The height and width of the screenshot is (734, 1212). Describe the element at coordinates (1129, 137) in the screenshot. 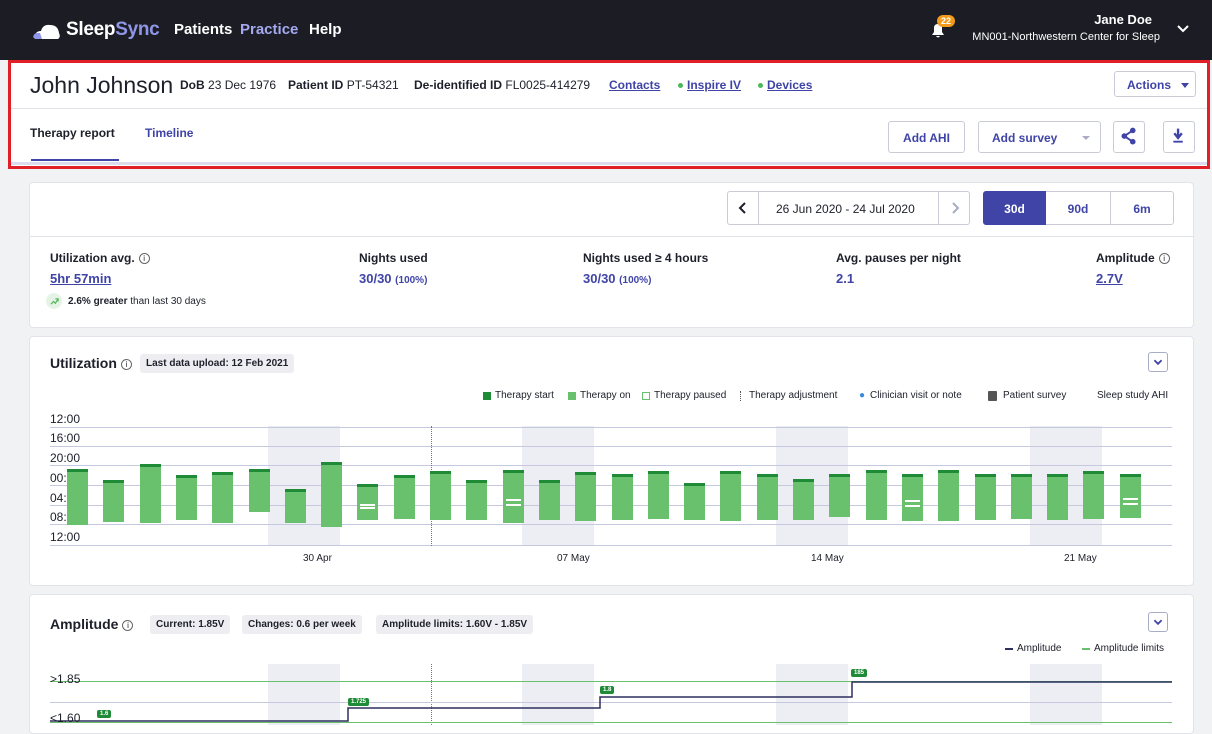

I see `share-button` at that location.